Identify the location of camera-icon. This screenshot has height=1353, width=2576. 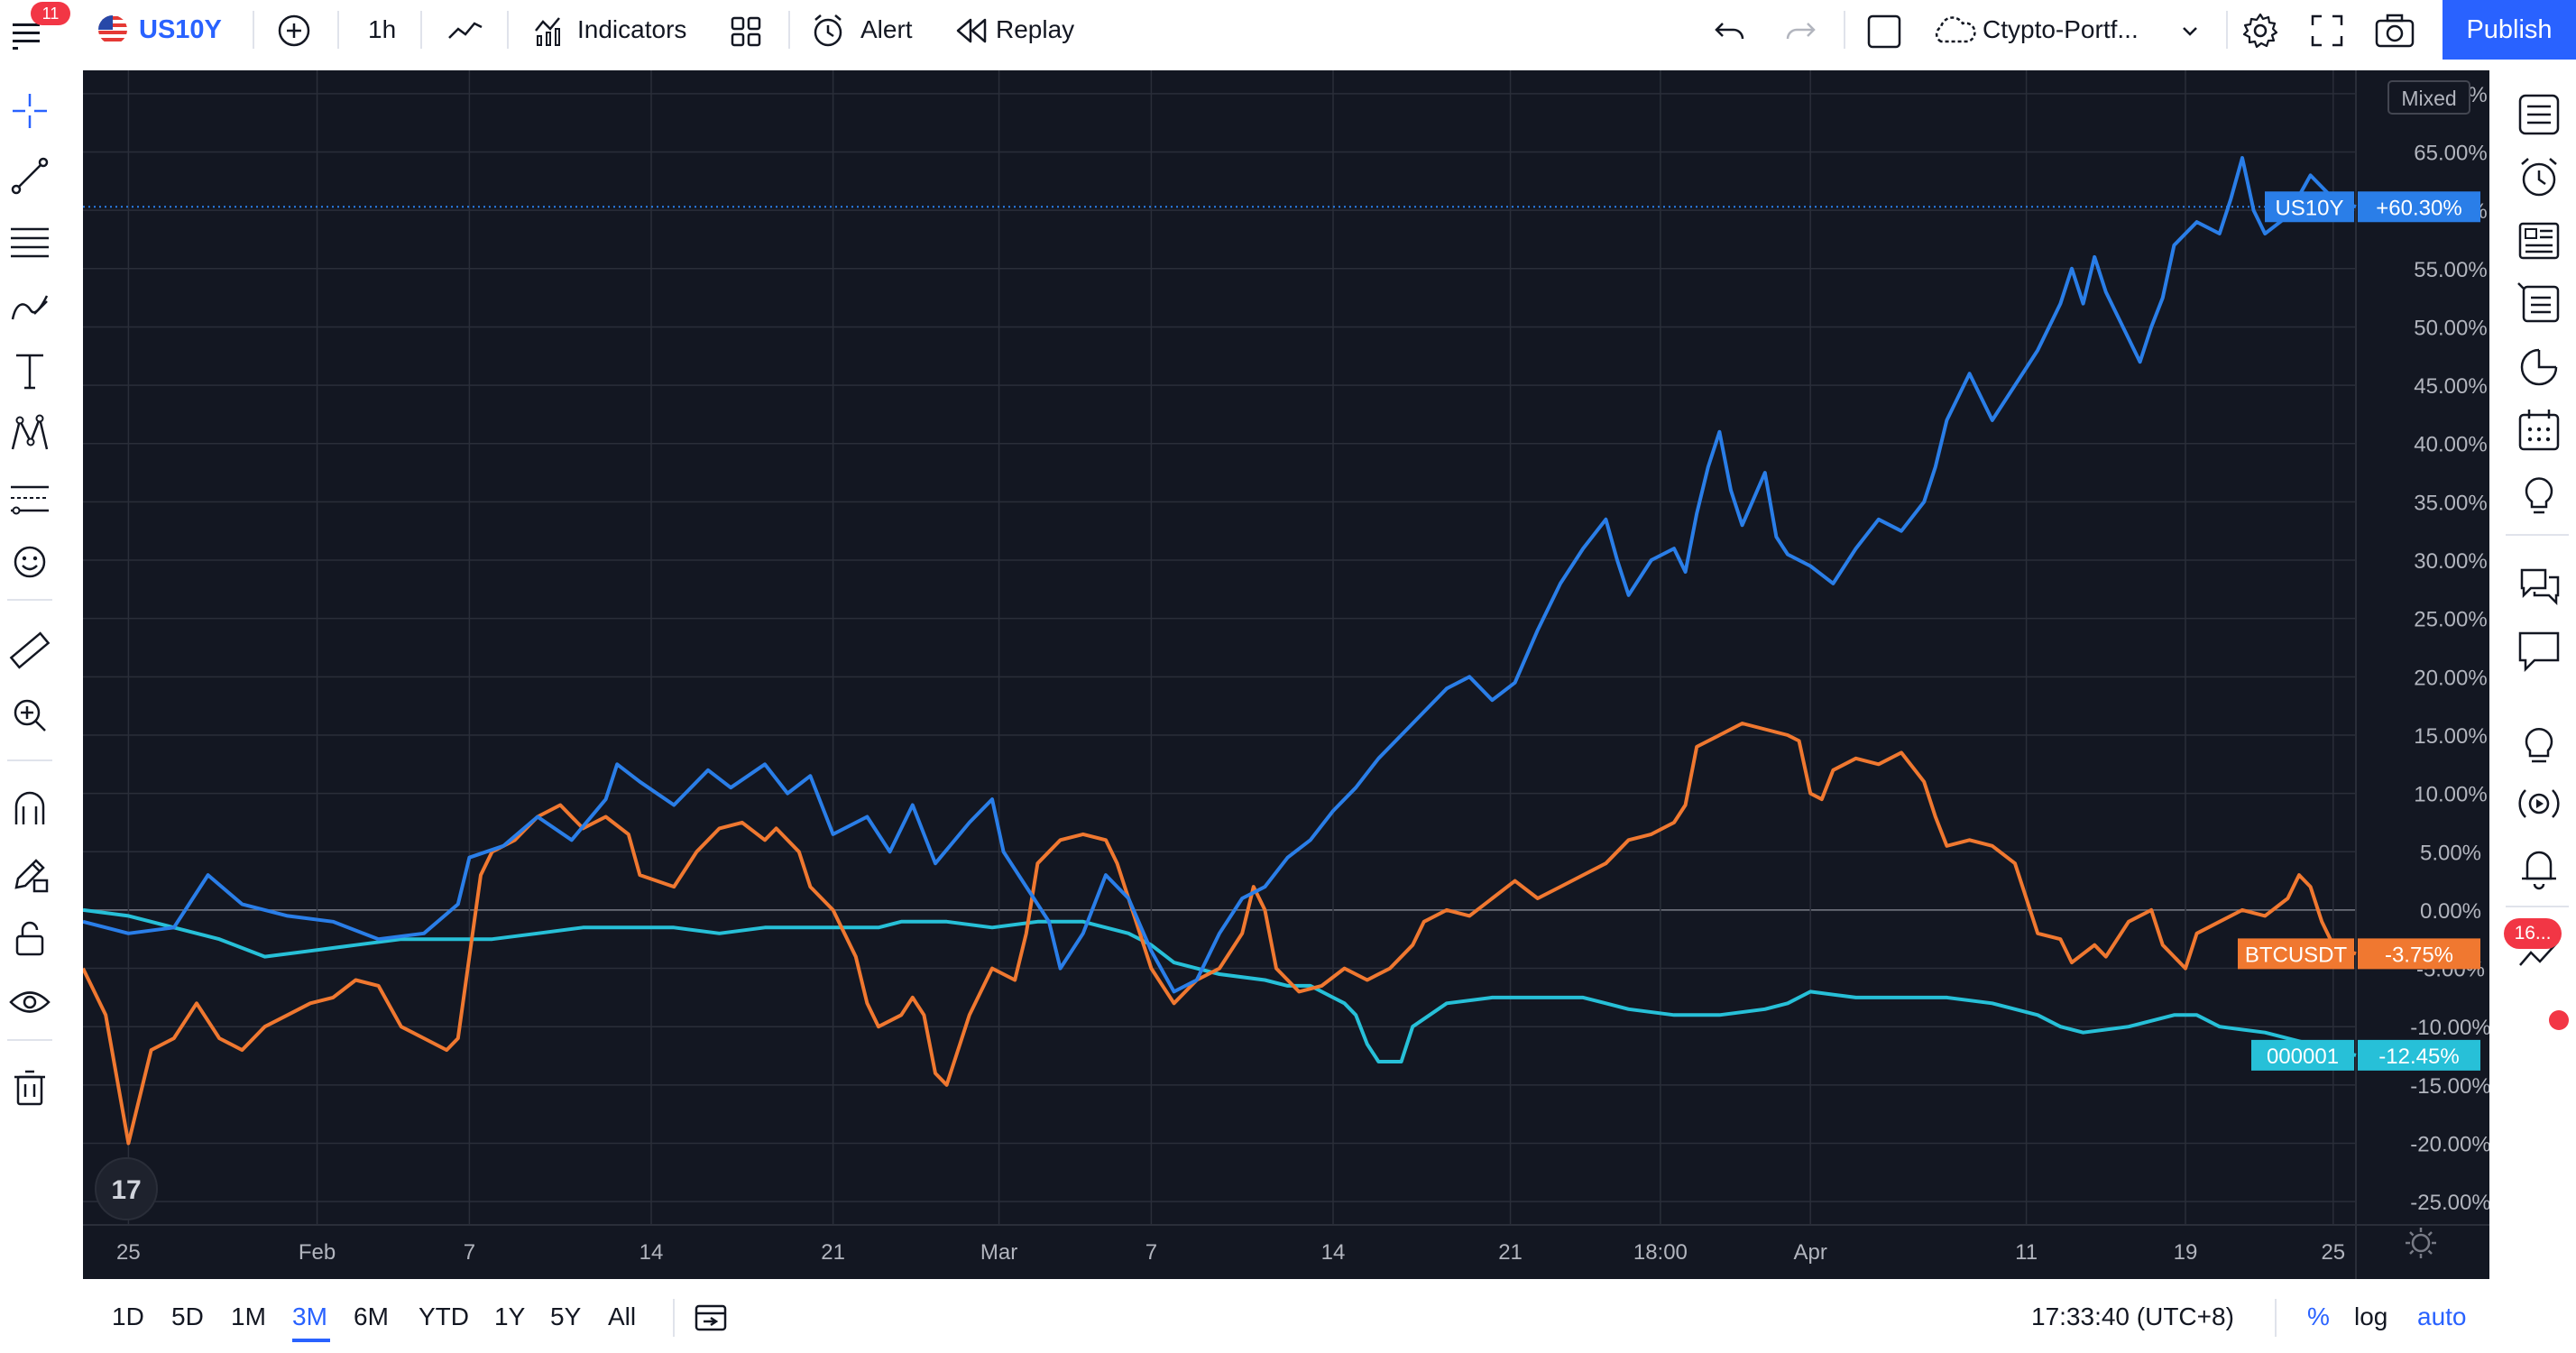
(2394, 31).